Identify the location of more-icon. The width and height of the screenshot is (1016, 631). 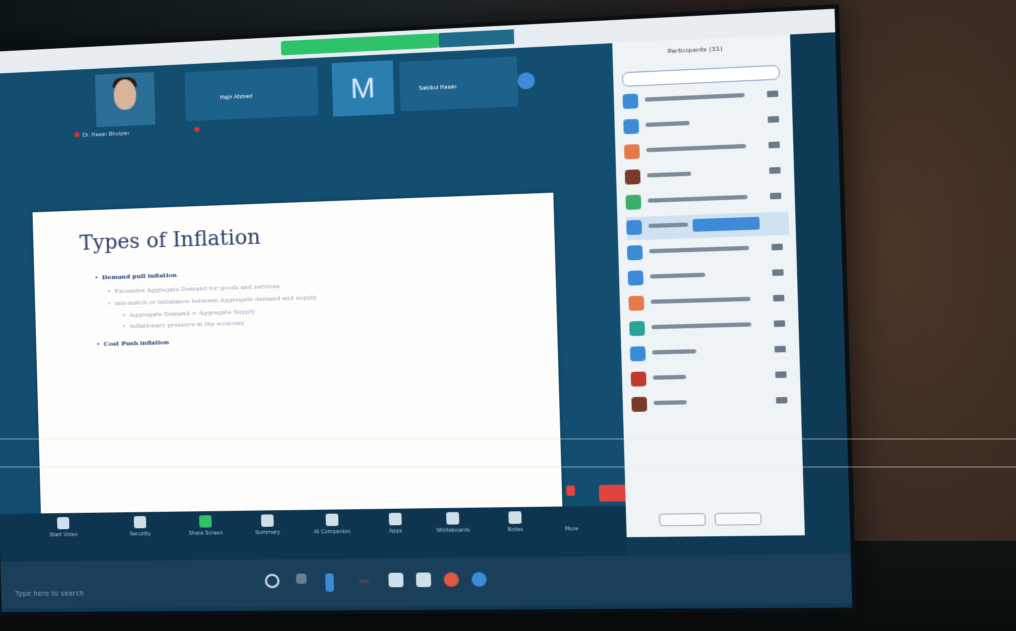
(571, 516).